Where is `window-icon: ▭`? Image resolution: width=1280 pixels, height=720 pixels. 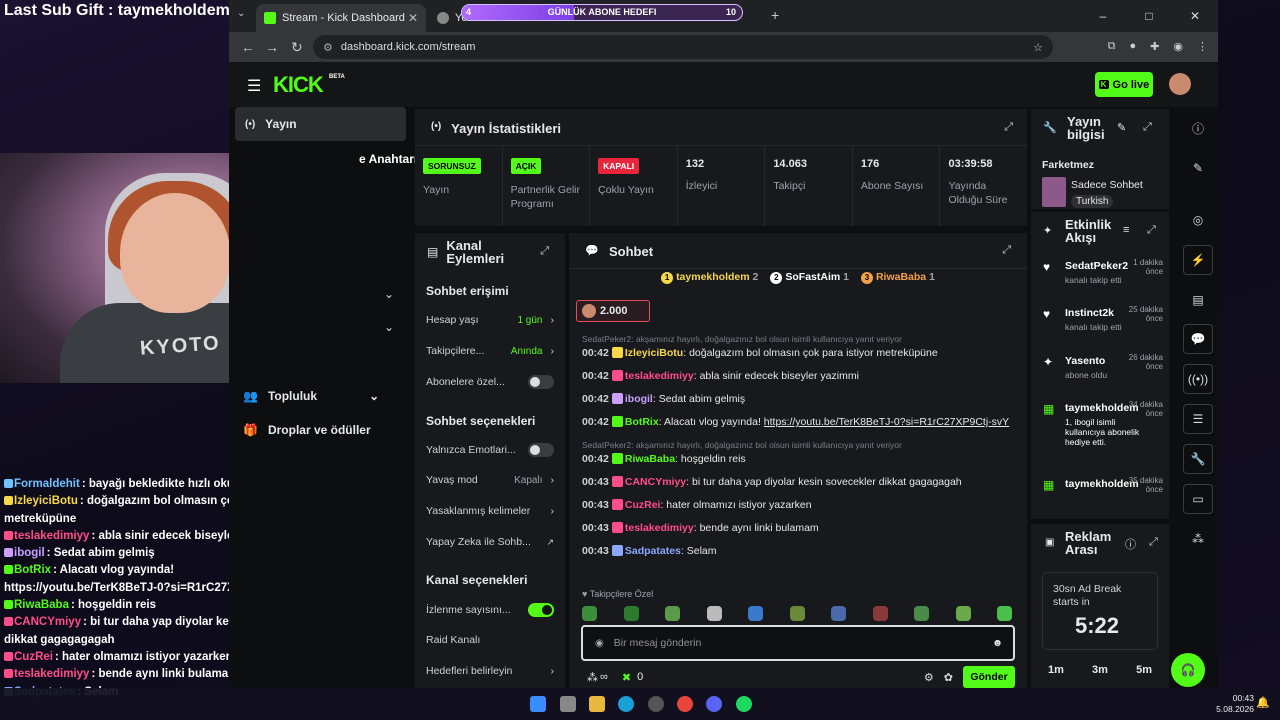
window-icon: ▭ is located at coordinates (1198, 499).